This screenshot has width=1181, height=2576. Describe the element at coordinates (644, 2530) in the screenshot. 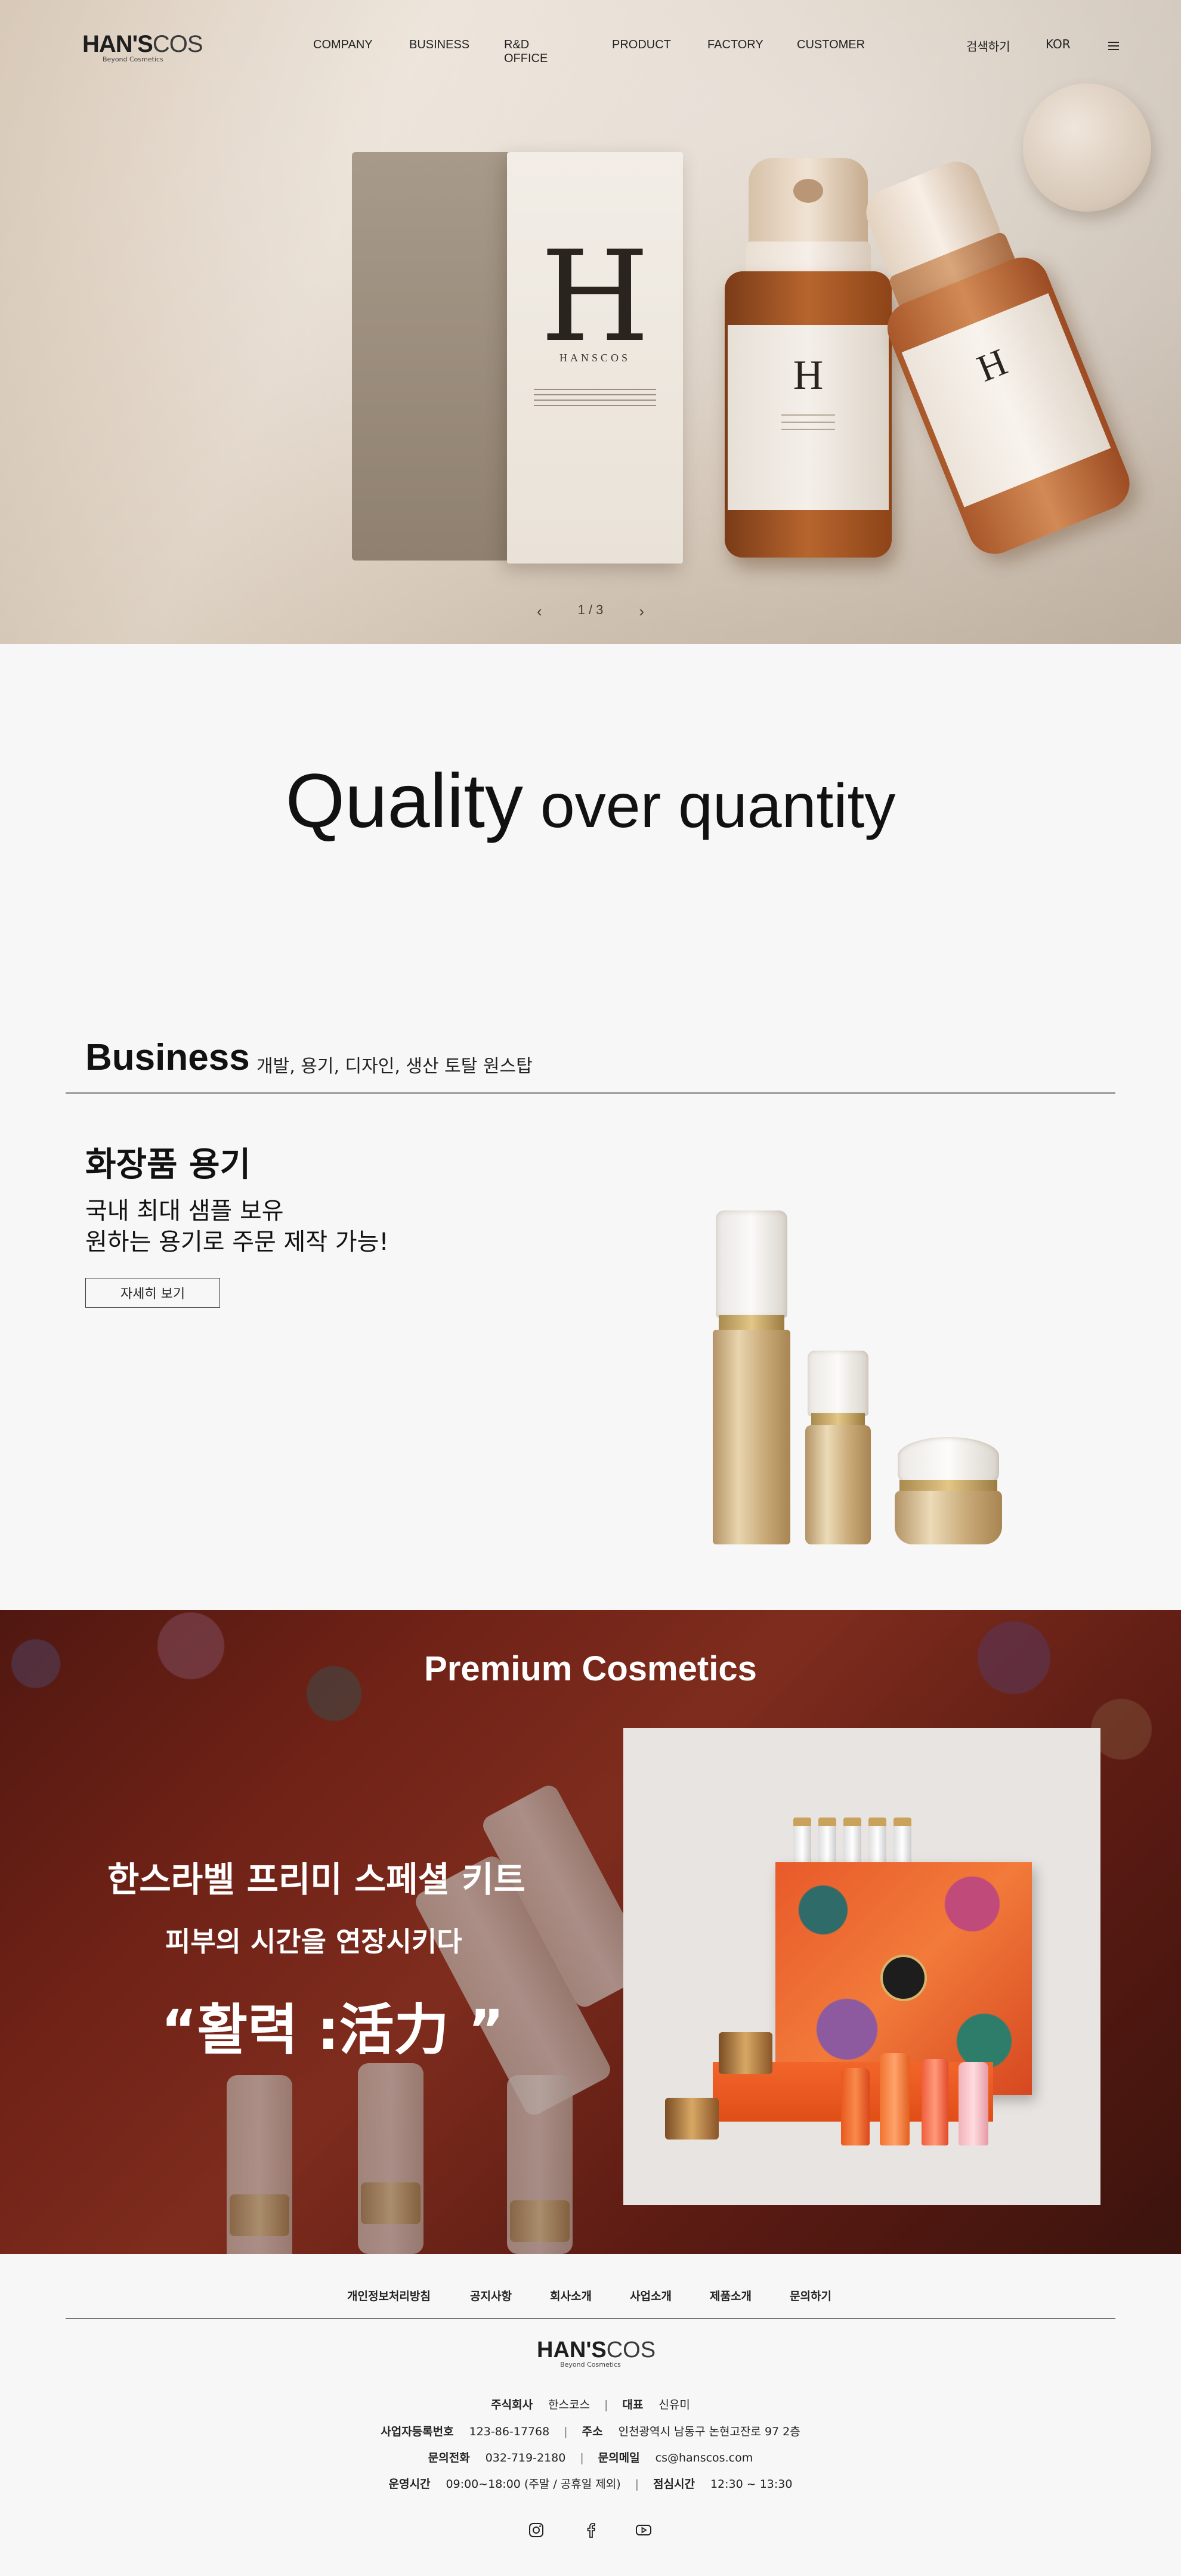

I see `youtube-icon` at that location.